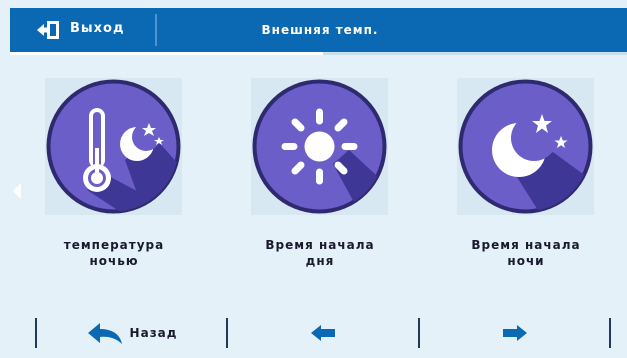  I want to click on exit-label: Выход, so click(97, 28).